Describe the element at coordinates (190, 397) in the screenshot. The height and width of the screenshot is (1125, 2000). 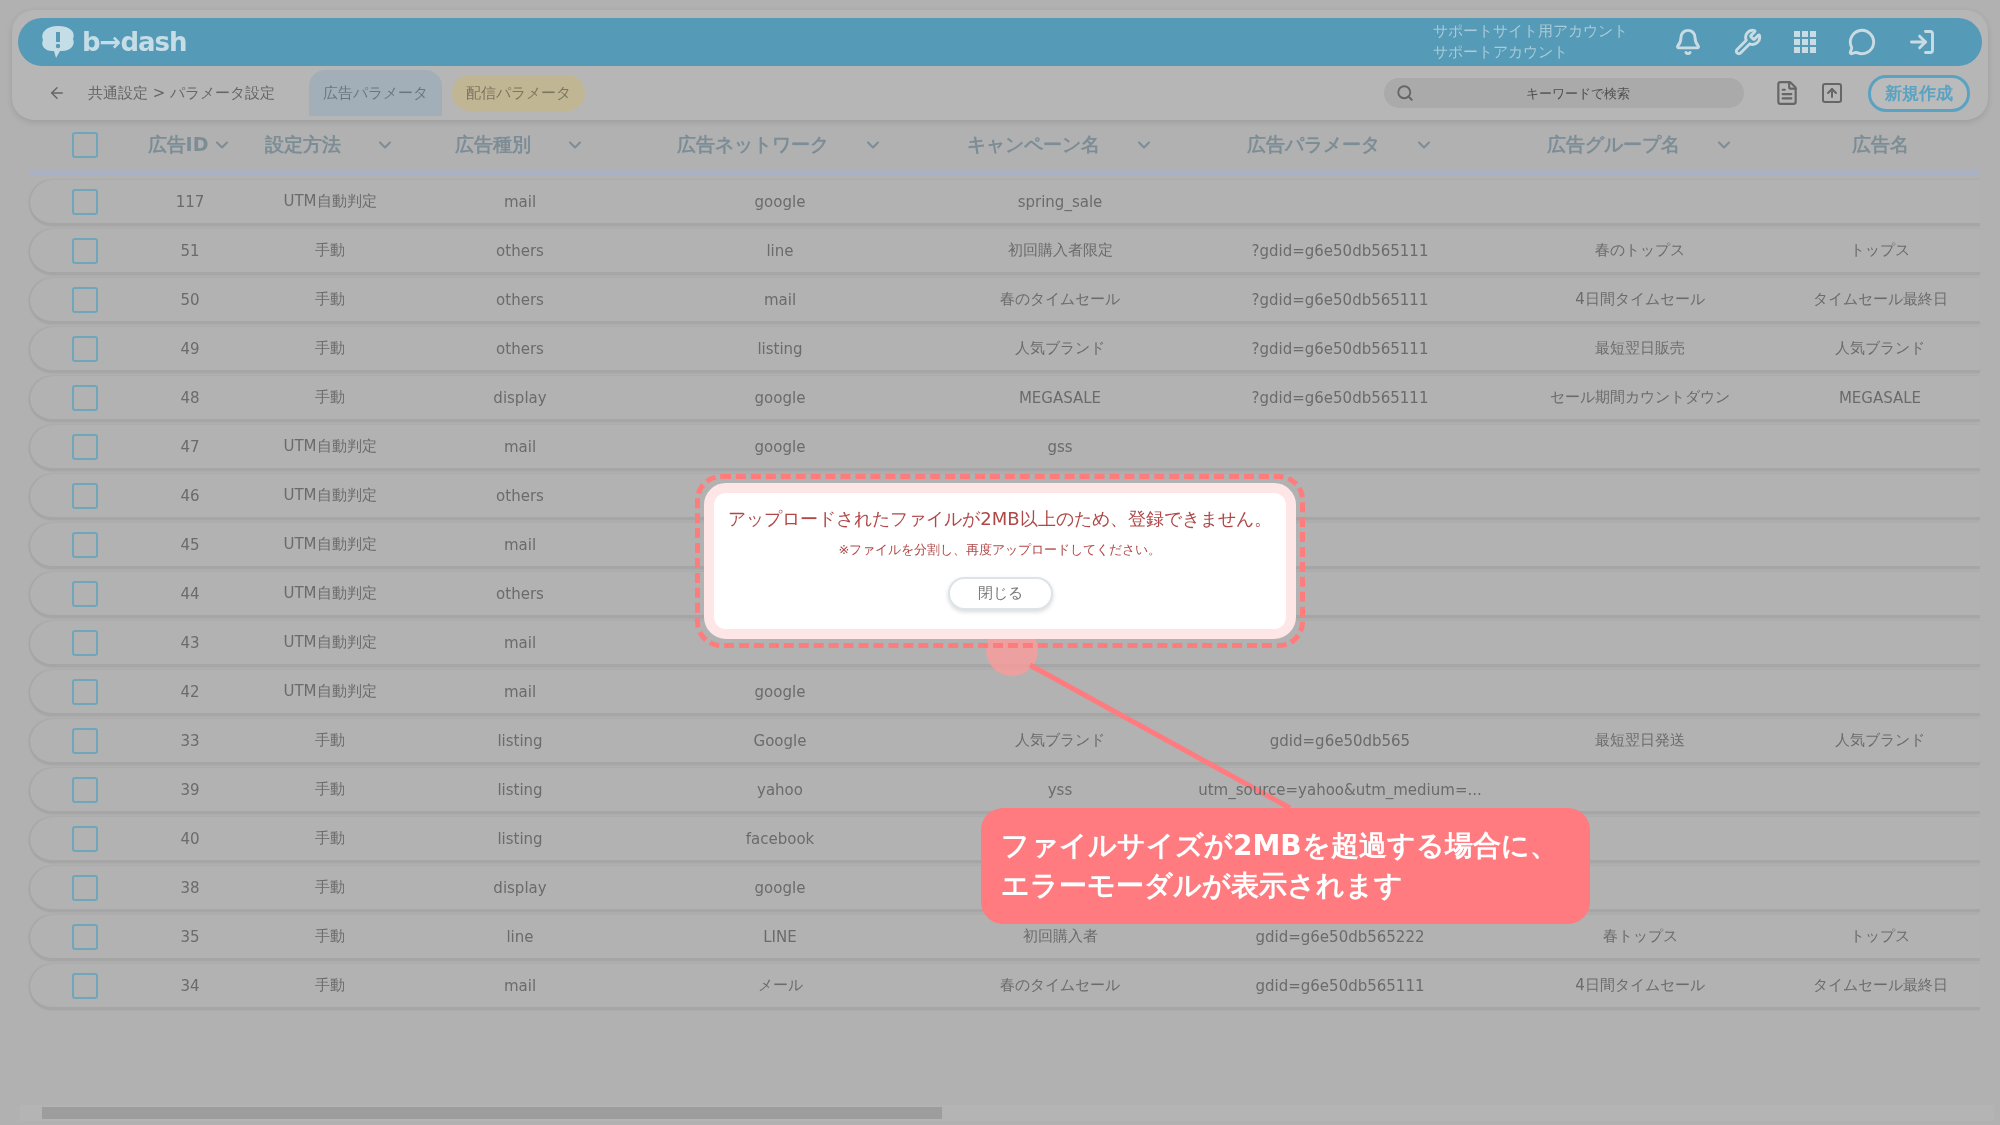
I see `table-cell-text: 48` at that location.